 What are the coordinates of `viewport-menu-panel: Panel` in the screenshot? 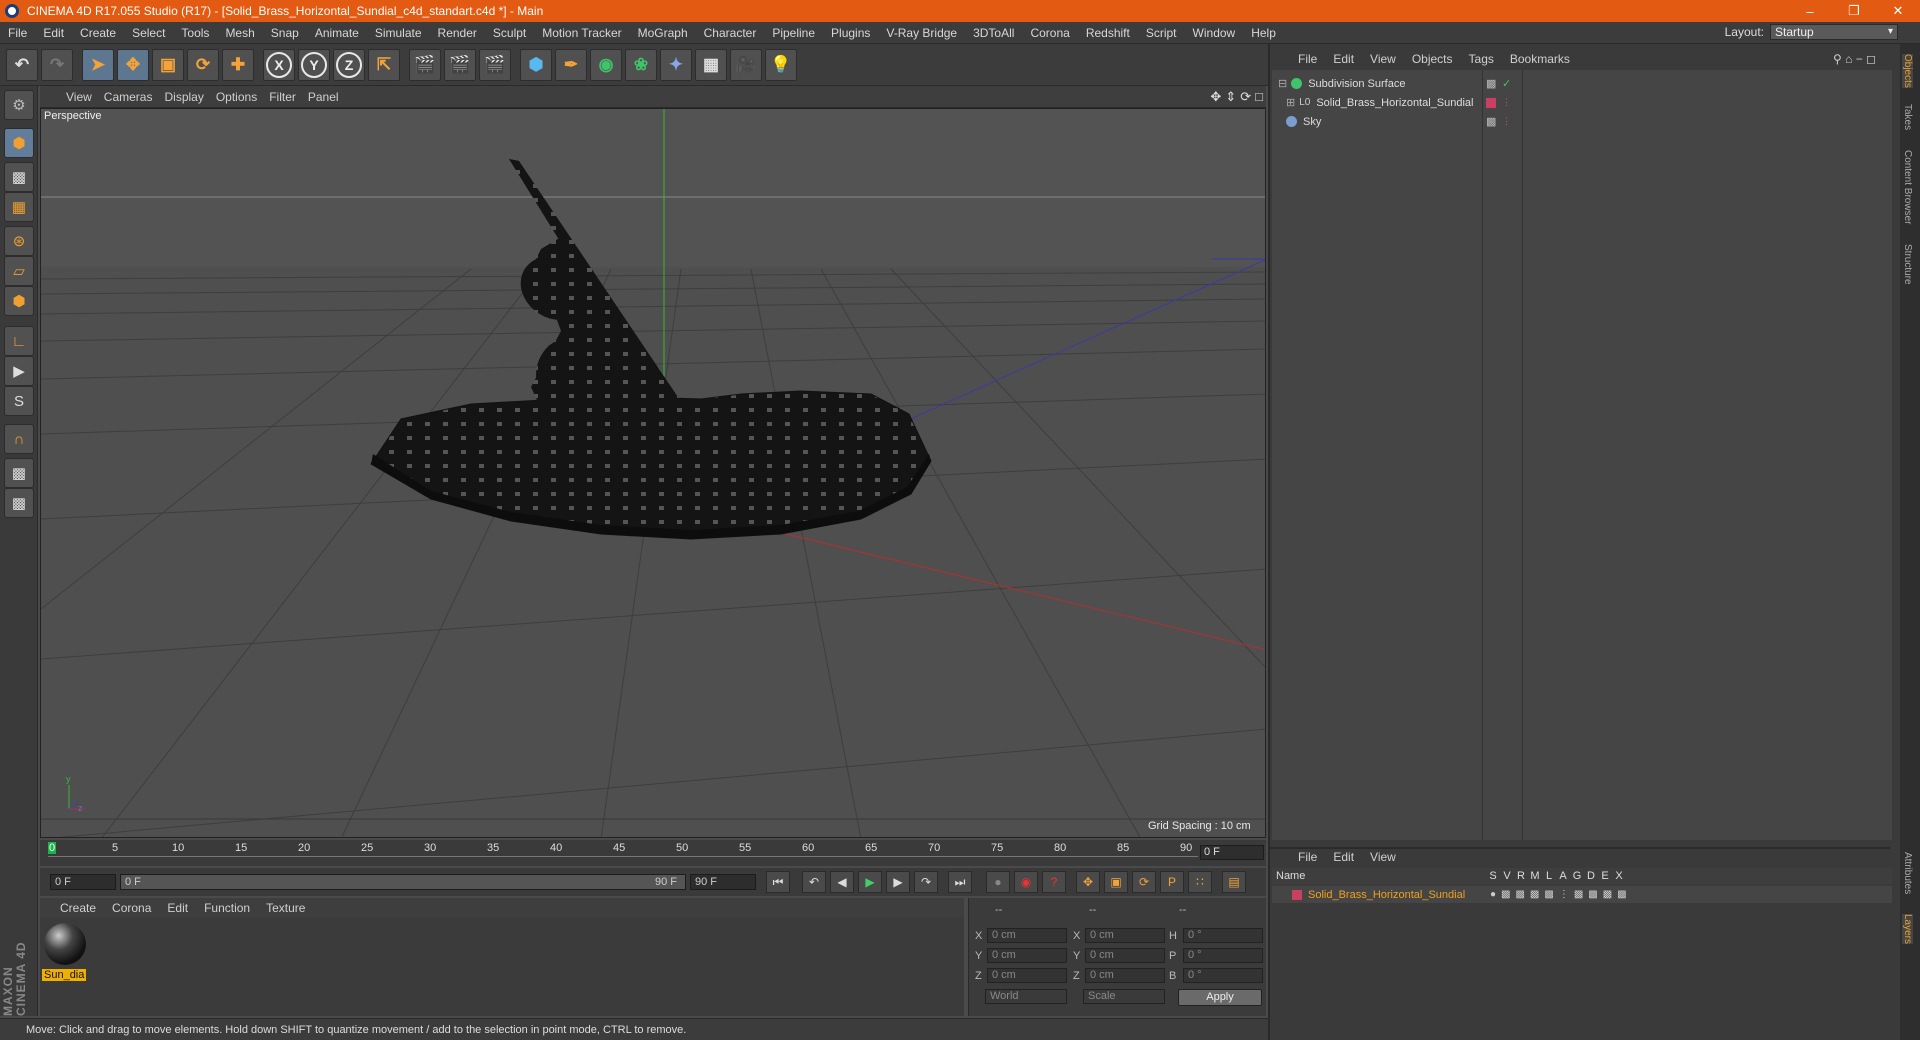 It's located at (329, 97).